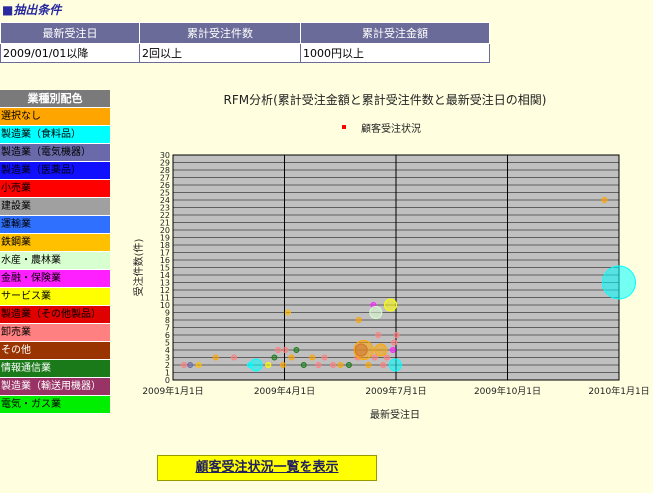  I want to click on legend-item: その他, so click(55, 351).